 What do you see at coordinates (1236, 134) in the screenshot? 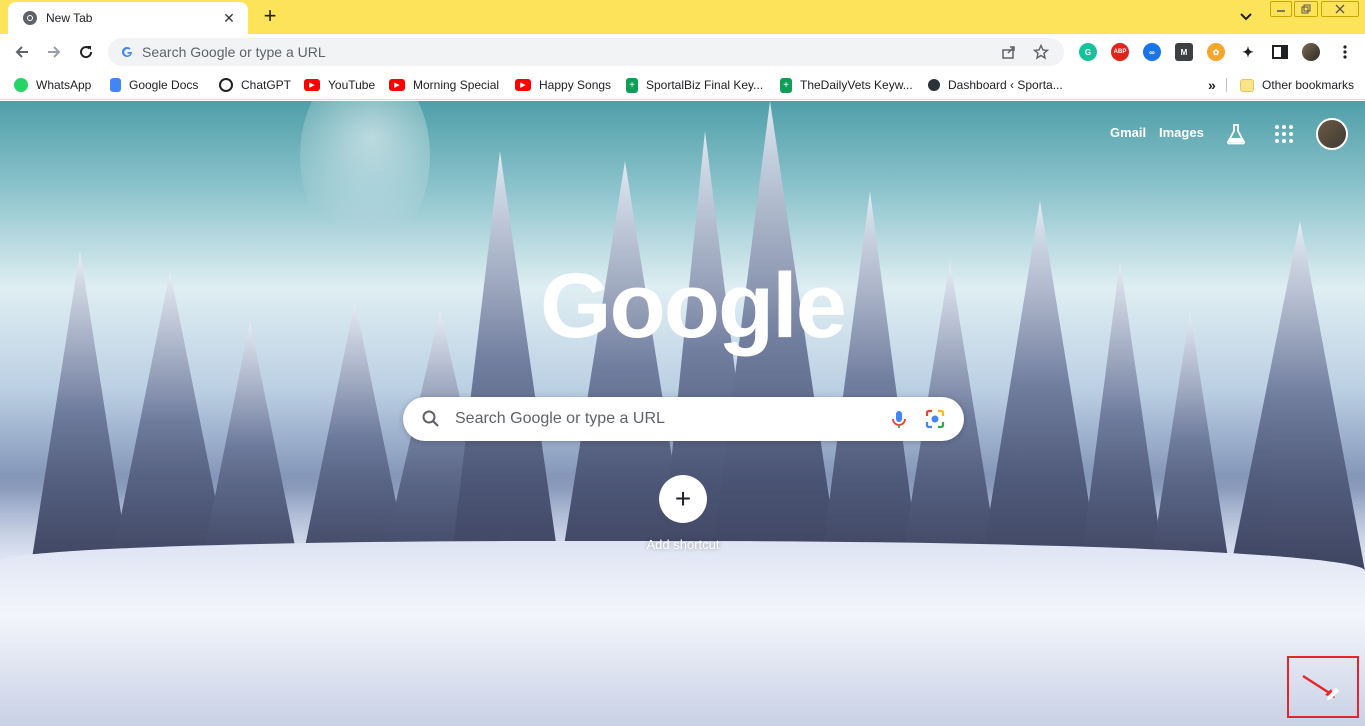
I see `labs-flask-icon` at bounding box center [1236, 134].